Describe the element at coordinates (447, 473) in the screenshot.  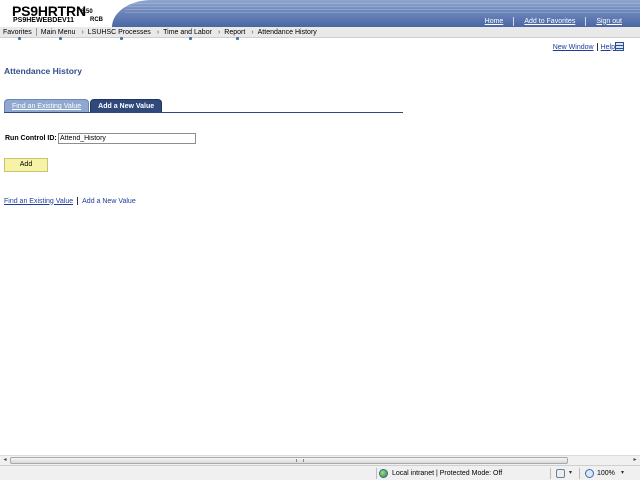
I see `zone-text: Local intranet | Protected Mode: Off` at that location.